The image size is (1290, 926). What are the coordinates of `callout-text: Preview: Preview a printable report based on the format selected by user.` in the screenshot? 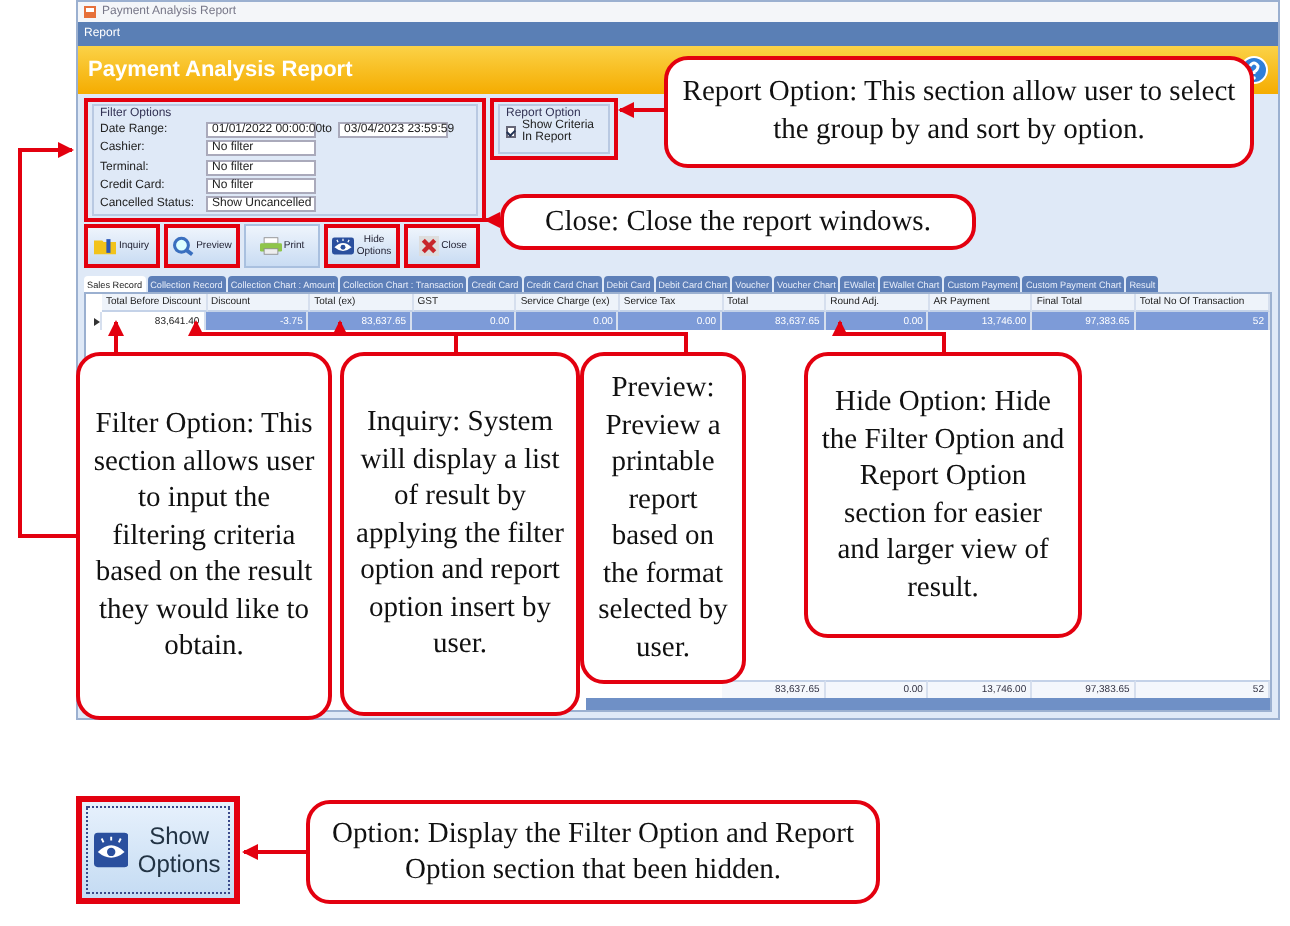 It's located at (663, 518).